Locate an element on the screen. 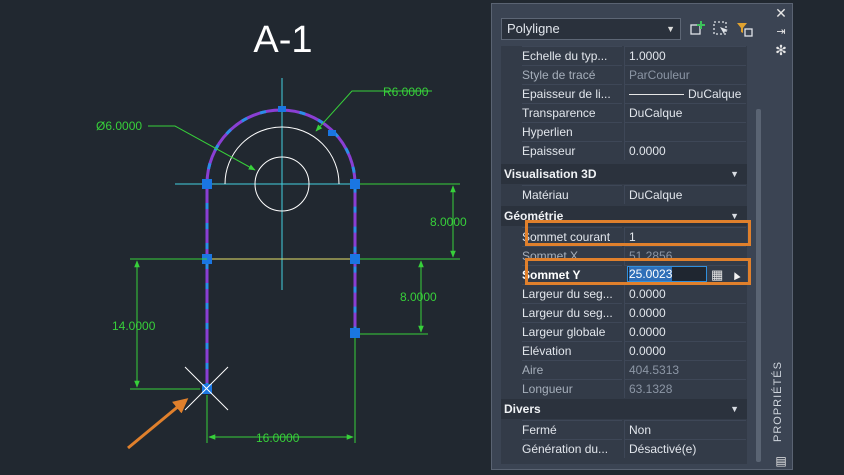  property-row: Style de tracé ParCouleur is located at coordinates (624, 74).